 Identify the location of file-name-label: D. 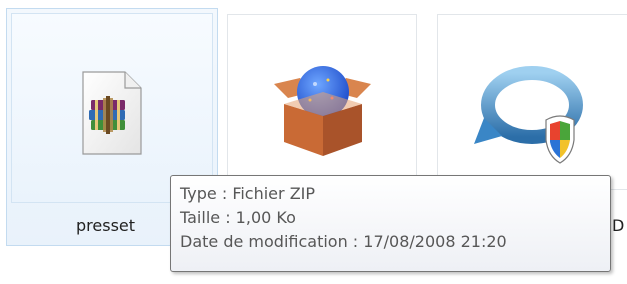
(618, 225).